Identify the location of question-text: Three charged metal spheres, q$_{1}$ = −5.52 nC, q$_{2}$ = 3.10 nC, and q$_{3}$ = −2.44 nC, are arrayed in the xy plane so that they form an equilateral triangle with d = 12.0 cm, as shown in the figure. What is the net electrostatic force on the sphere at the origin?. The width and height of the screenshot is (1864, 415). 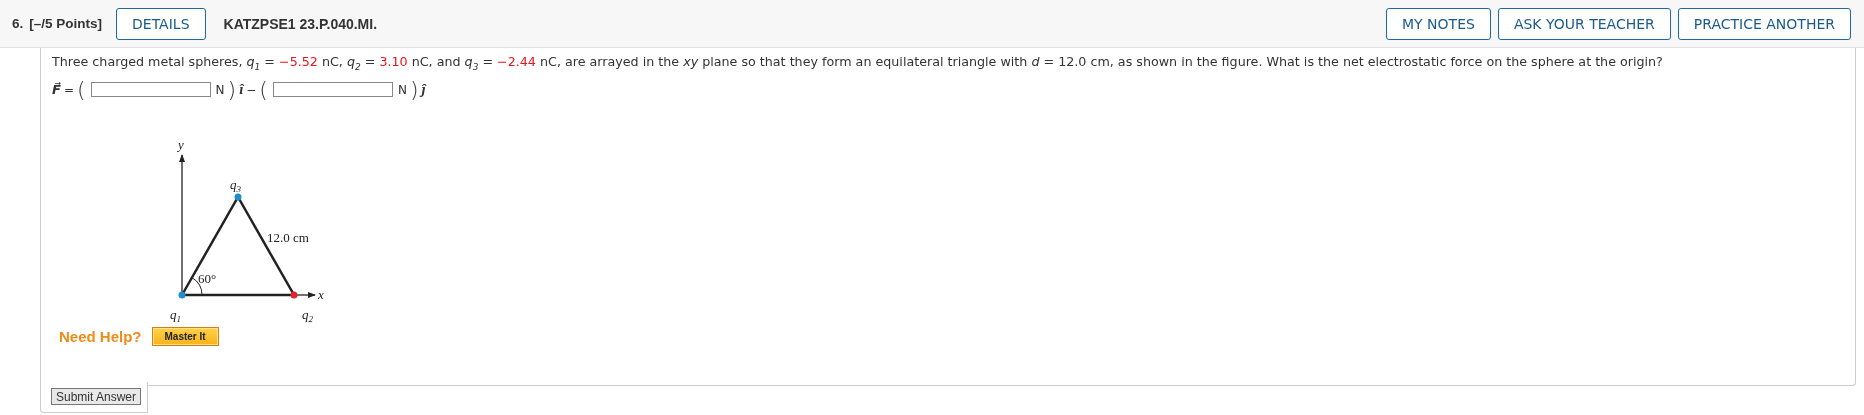
(858, 64).